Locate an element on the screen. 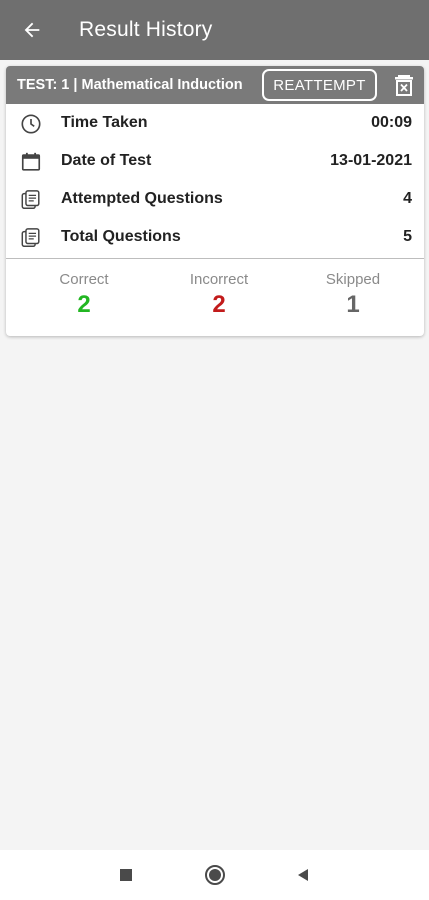  stat-correct: Correct 2 is located at coordinates (84, 295).